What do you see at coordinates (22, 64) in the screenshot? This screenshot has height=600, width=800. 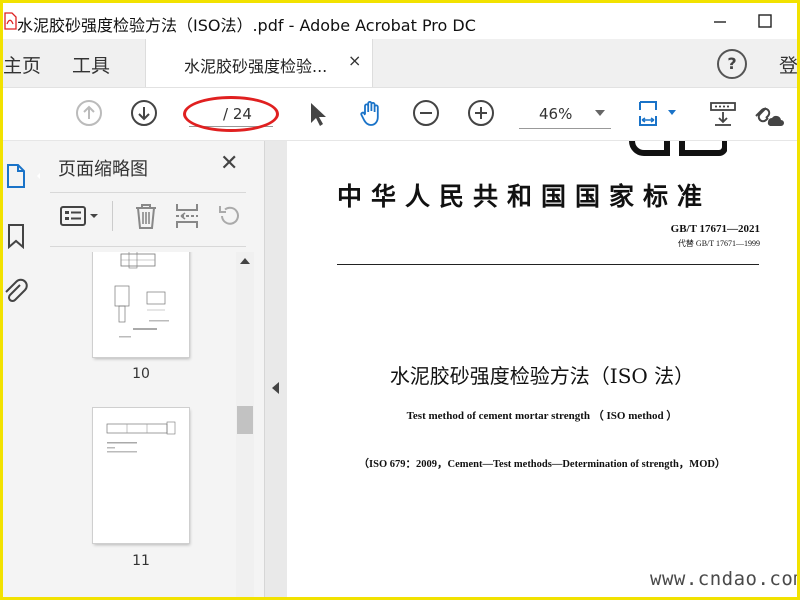 I see `tab-home: 主页` at bounding box center [22, 64].